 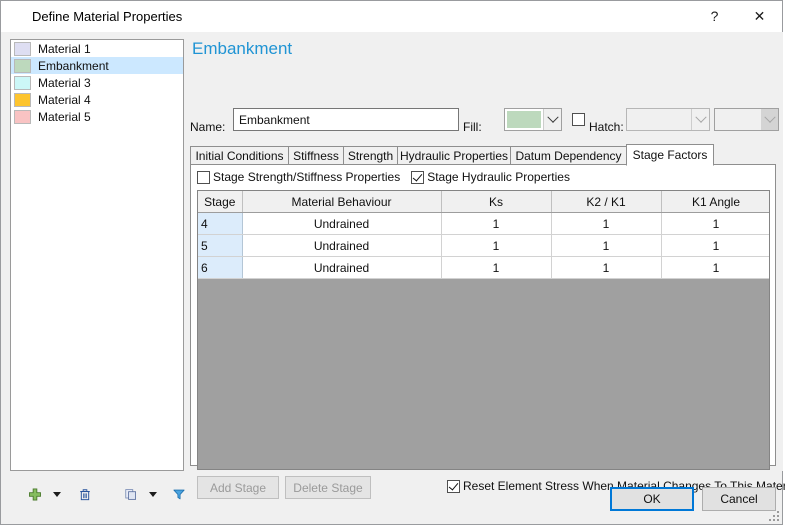 I want to click on grid-header-row: Stage Material Behaviour Ks K2 / K1 K1 Angle, so click(x=483, y=202).